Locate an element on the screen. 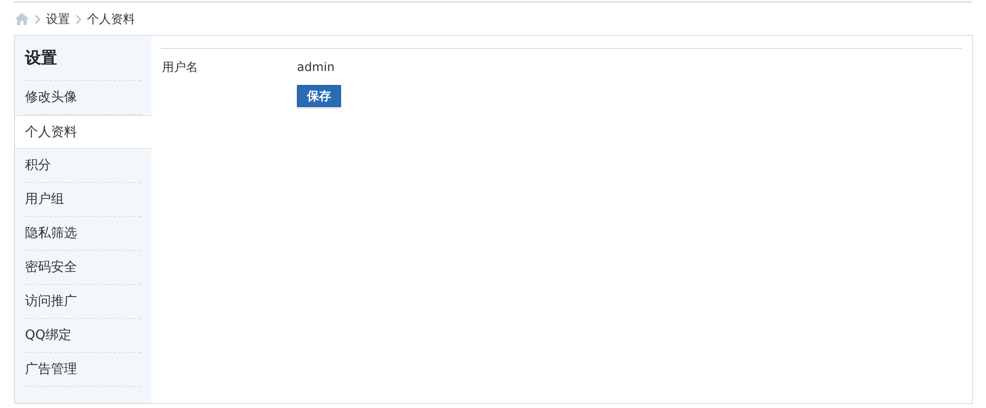  sidebar-item: 隐私筛选 is located at coordinates (83, 234).